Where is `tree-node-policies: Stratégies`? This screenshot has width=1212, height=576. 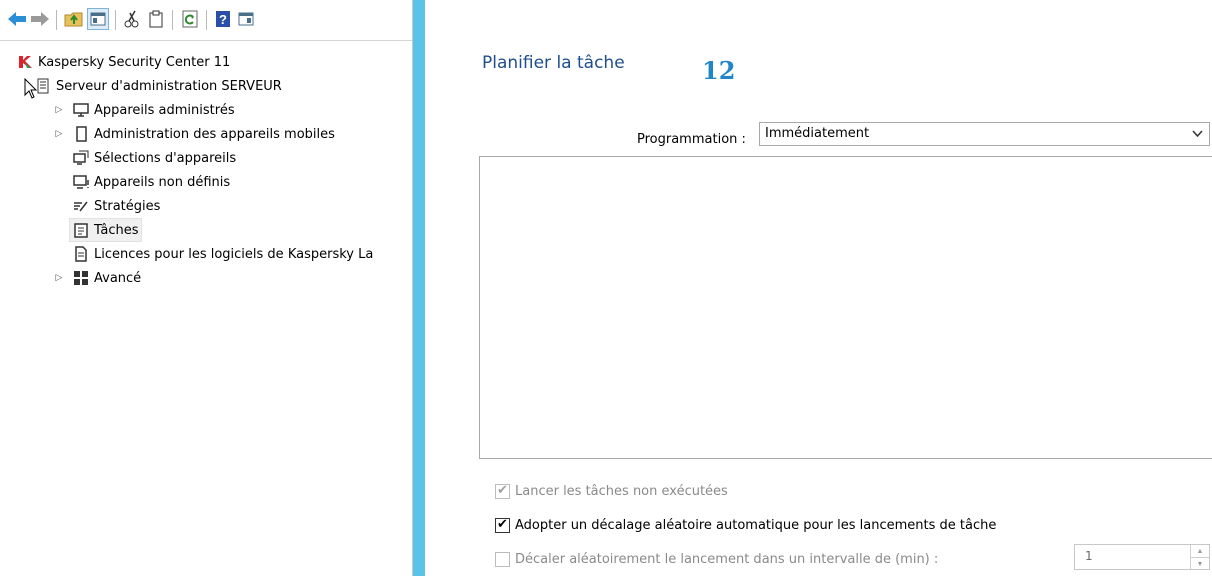
tree-node-policies: Stratégies is located at coordinates (116, 206).